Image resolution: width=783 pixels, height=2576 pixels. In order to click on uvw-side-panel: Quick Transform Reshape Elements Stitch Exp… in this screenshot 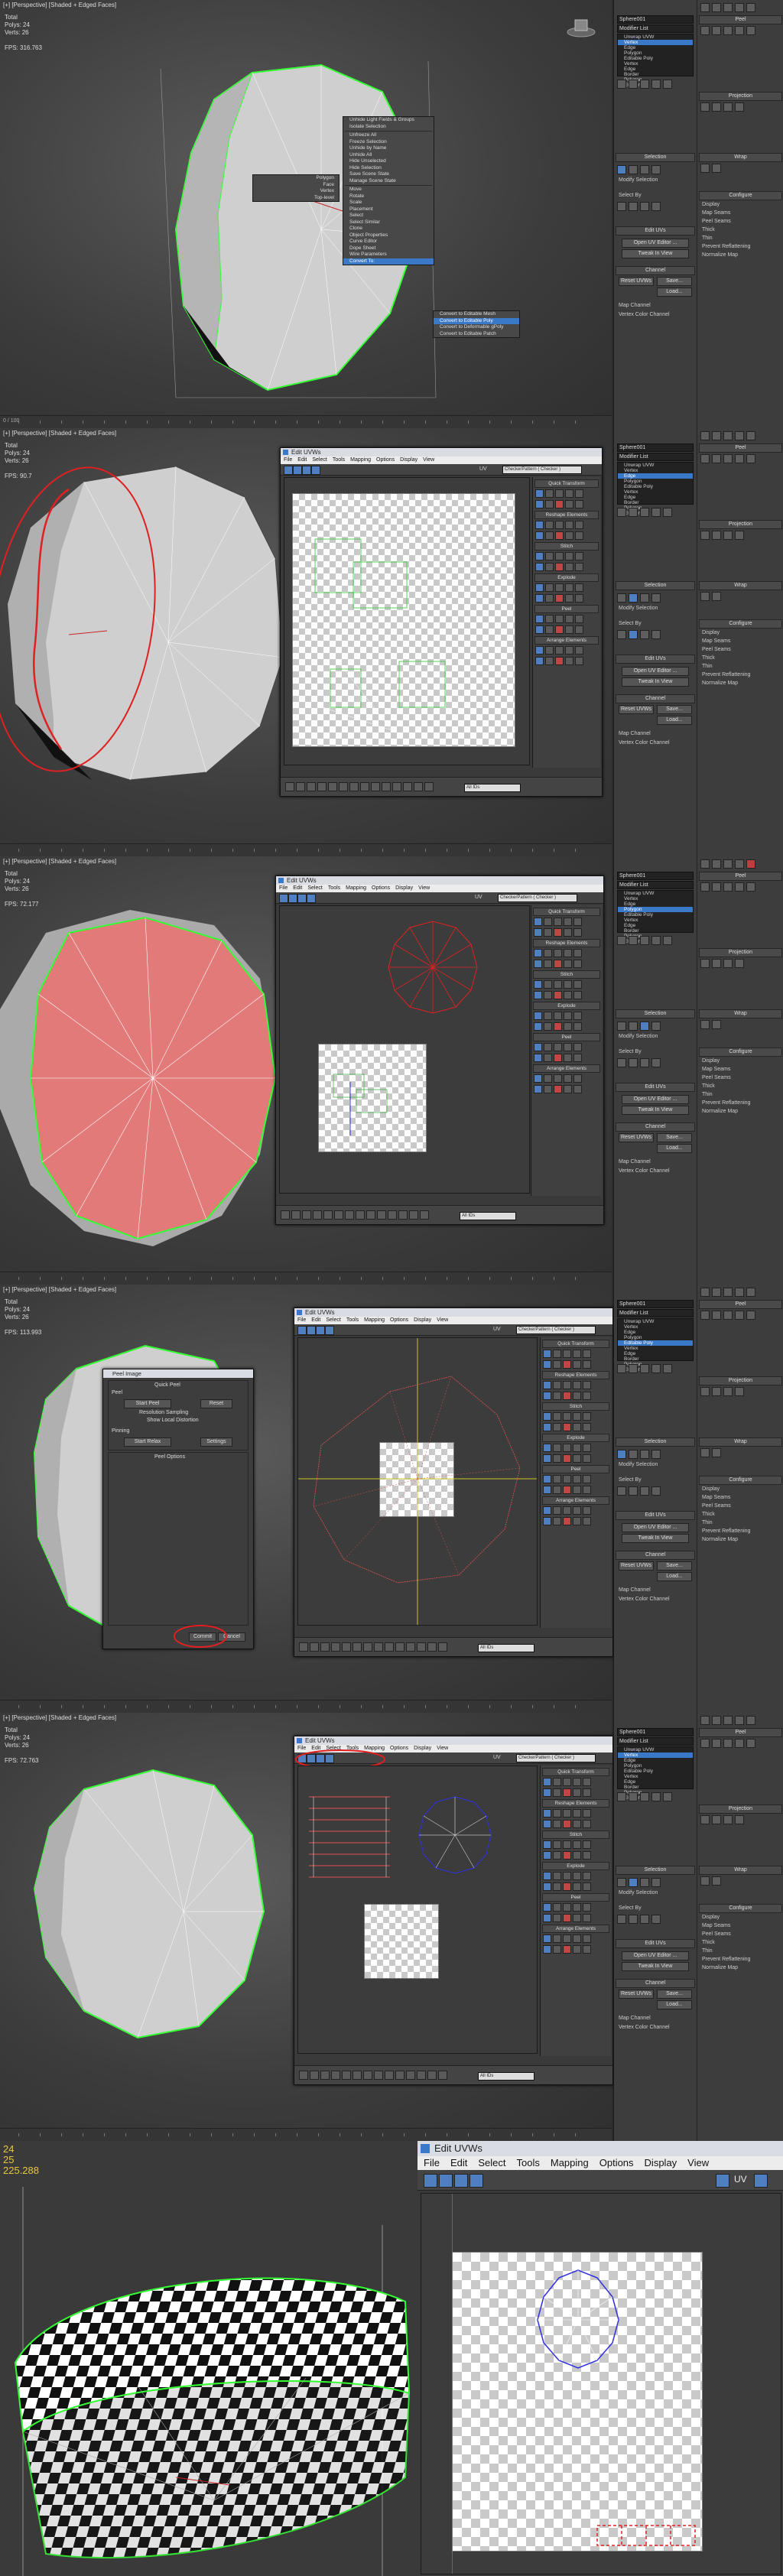, I will do `click(575, 1483)`.